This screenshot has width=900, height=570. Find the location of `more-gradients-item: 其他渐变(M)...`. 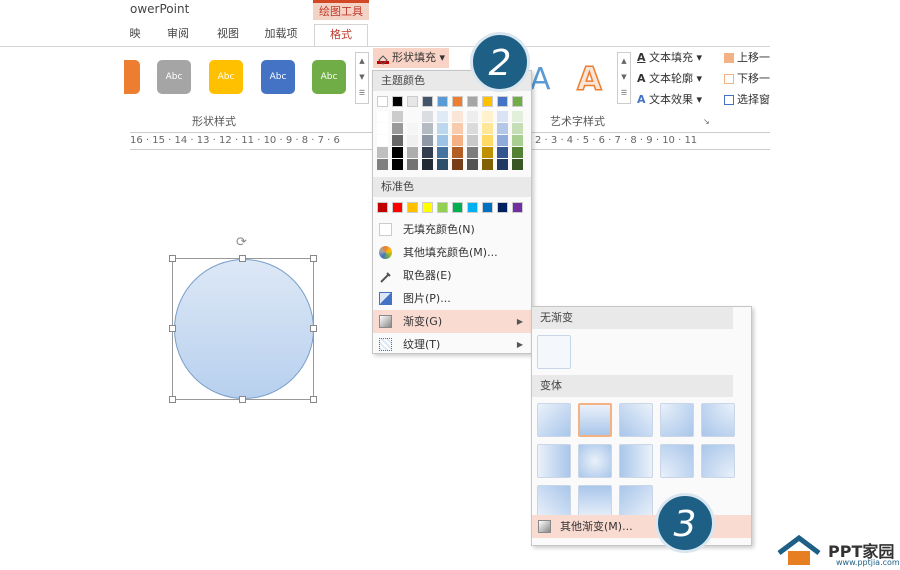

more-gradients-item: 其他渐变(M)... is located at coordinates (641, 526).